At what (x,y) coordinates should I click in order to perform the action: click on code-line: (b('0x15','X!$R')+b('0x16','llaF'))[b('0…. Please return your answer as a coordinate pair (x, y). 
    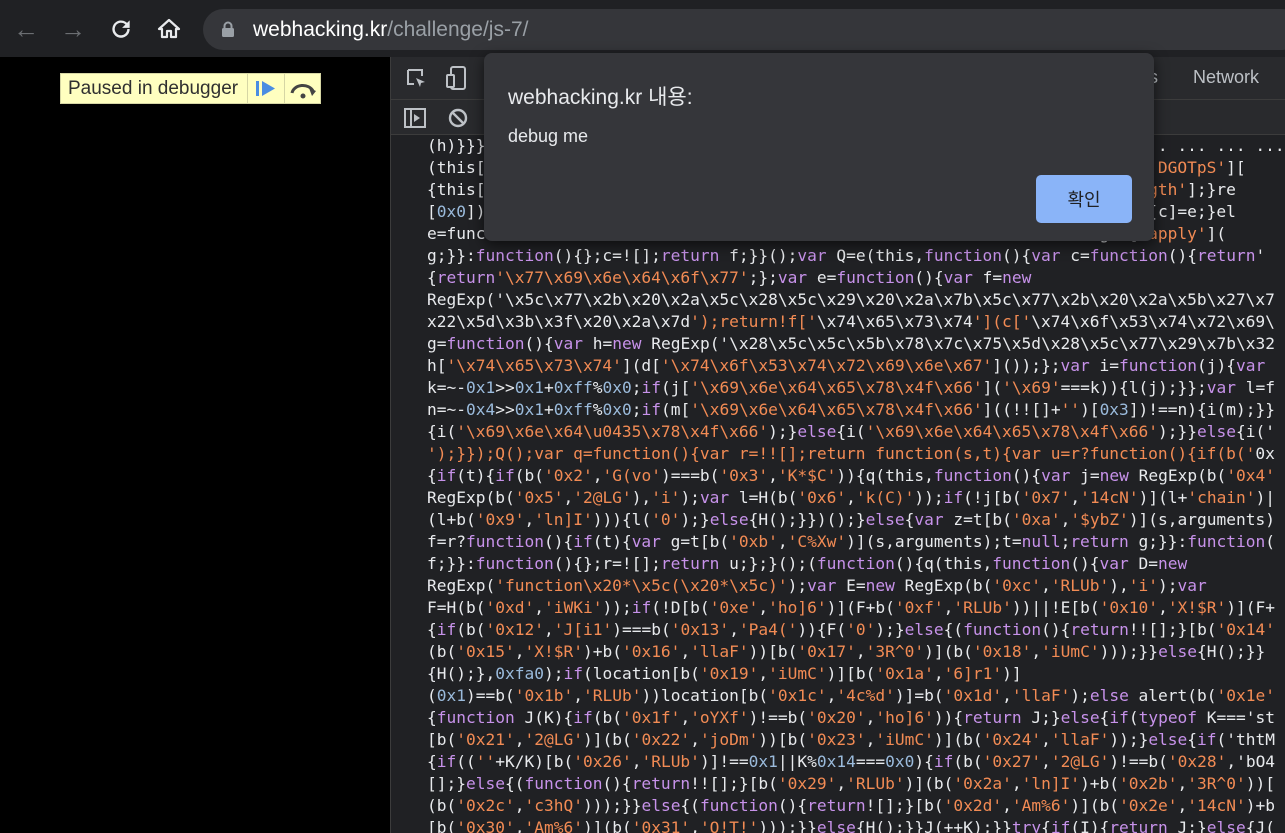
    Looking at the image, I should click on (846, 651).